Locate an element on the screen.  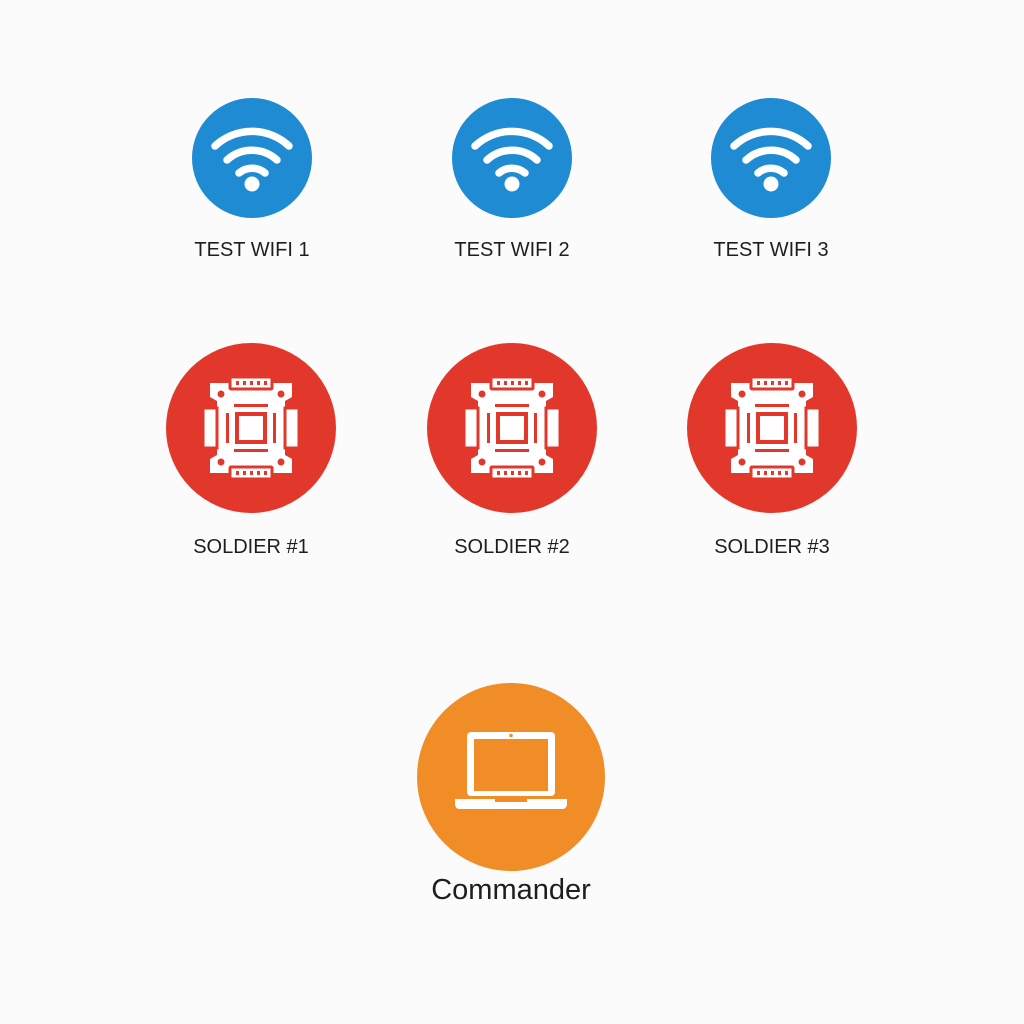
soldier-node-1: SOLDIER #1 is located at coordinates (251, 450).